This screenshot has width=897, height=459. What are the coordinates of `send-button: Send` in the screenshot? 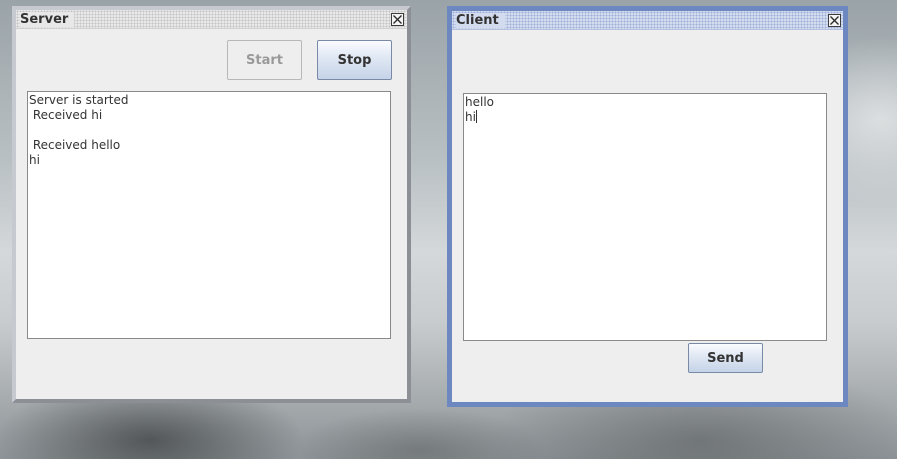 It's located at (725, 358).